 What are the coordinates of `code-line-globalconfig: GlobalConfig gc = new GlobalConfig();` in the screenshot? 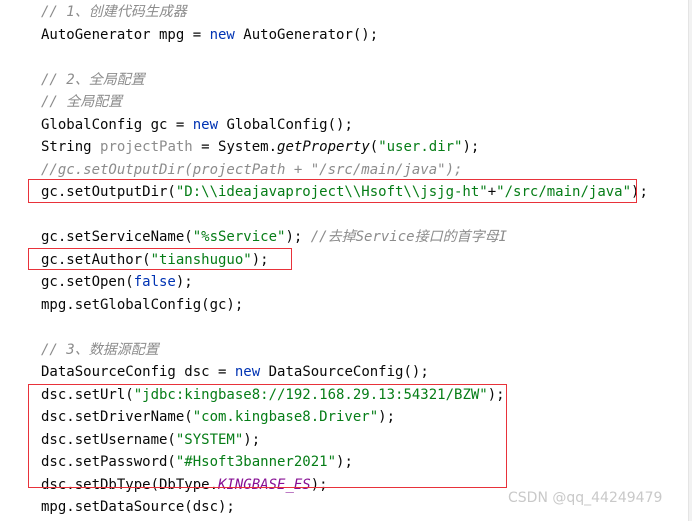 It's located at (197, 125).